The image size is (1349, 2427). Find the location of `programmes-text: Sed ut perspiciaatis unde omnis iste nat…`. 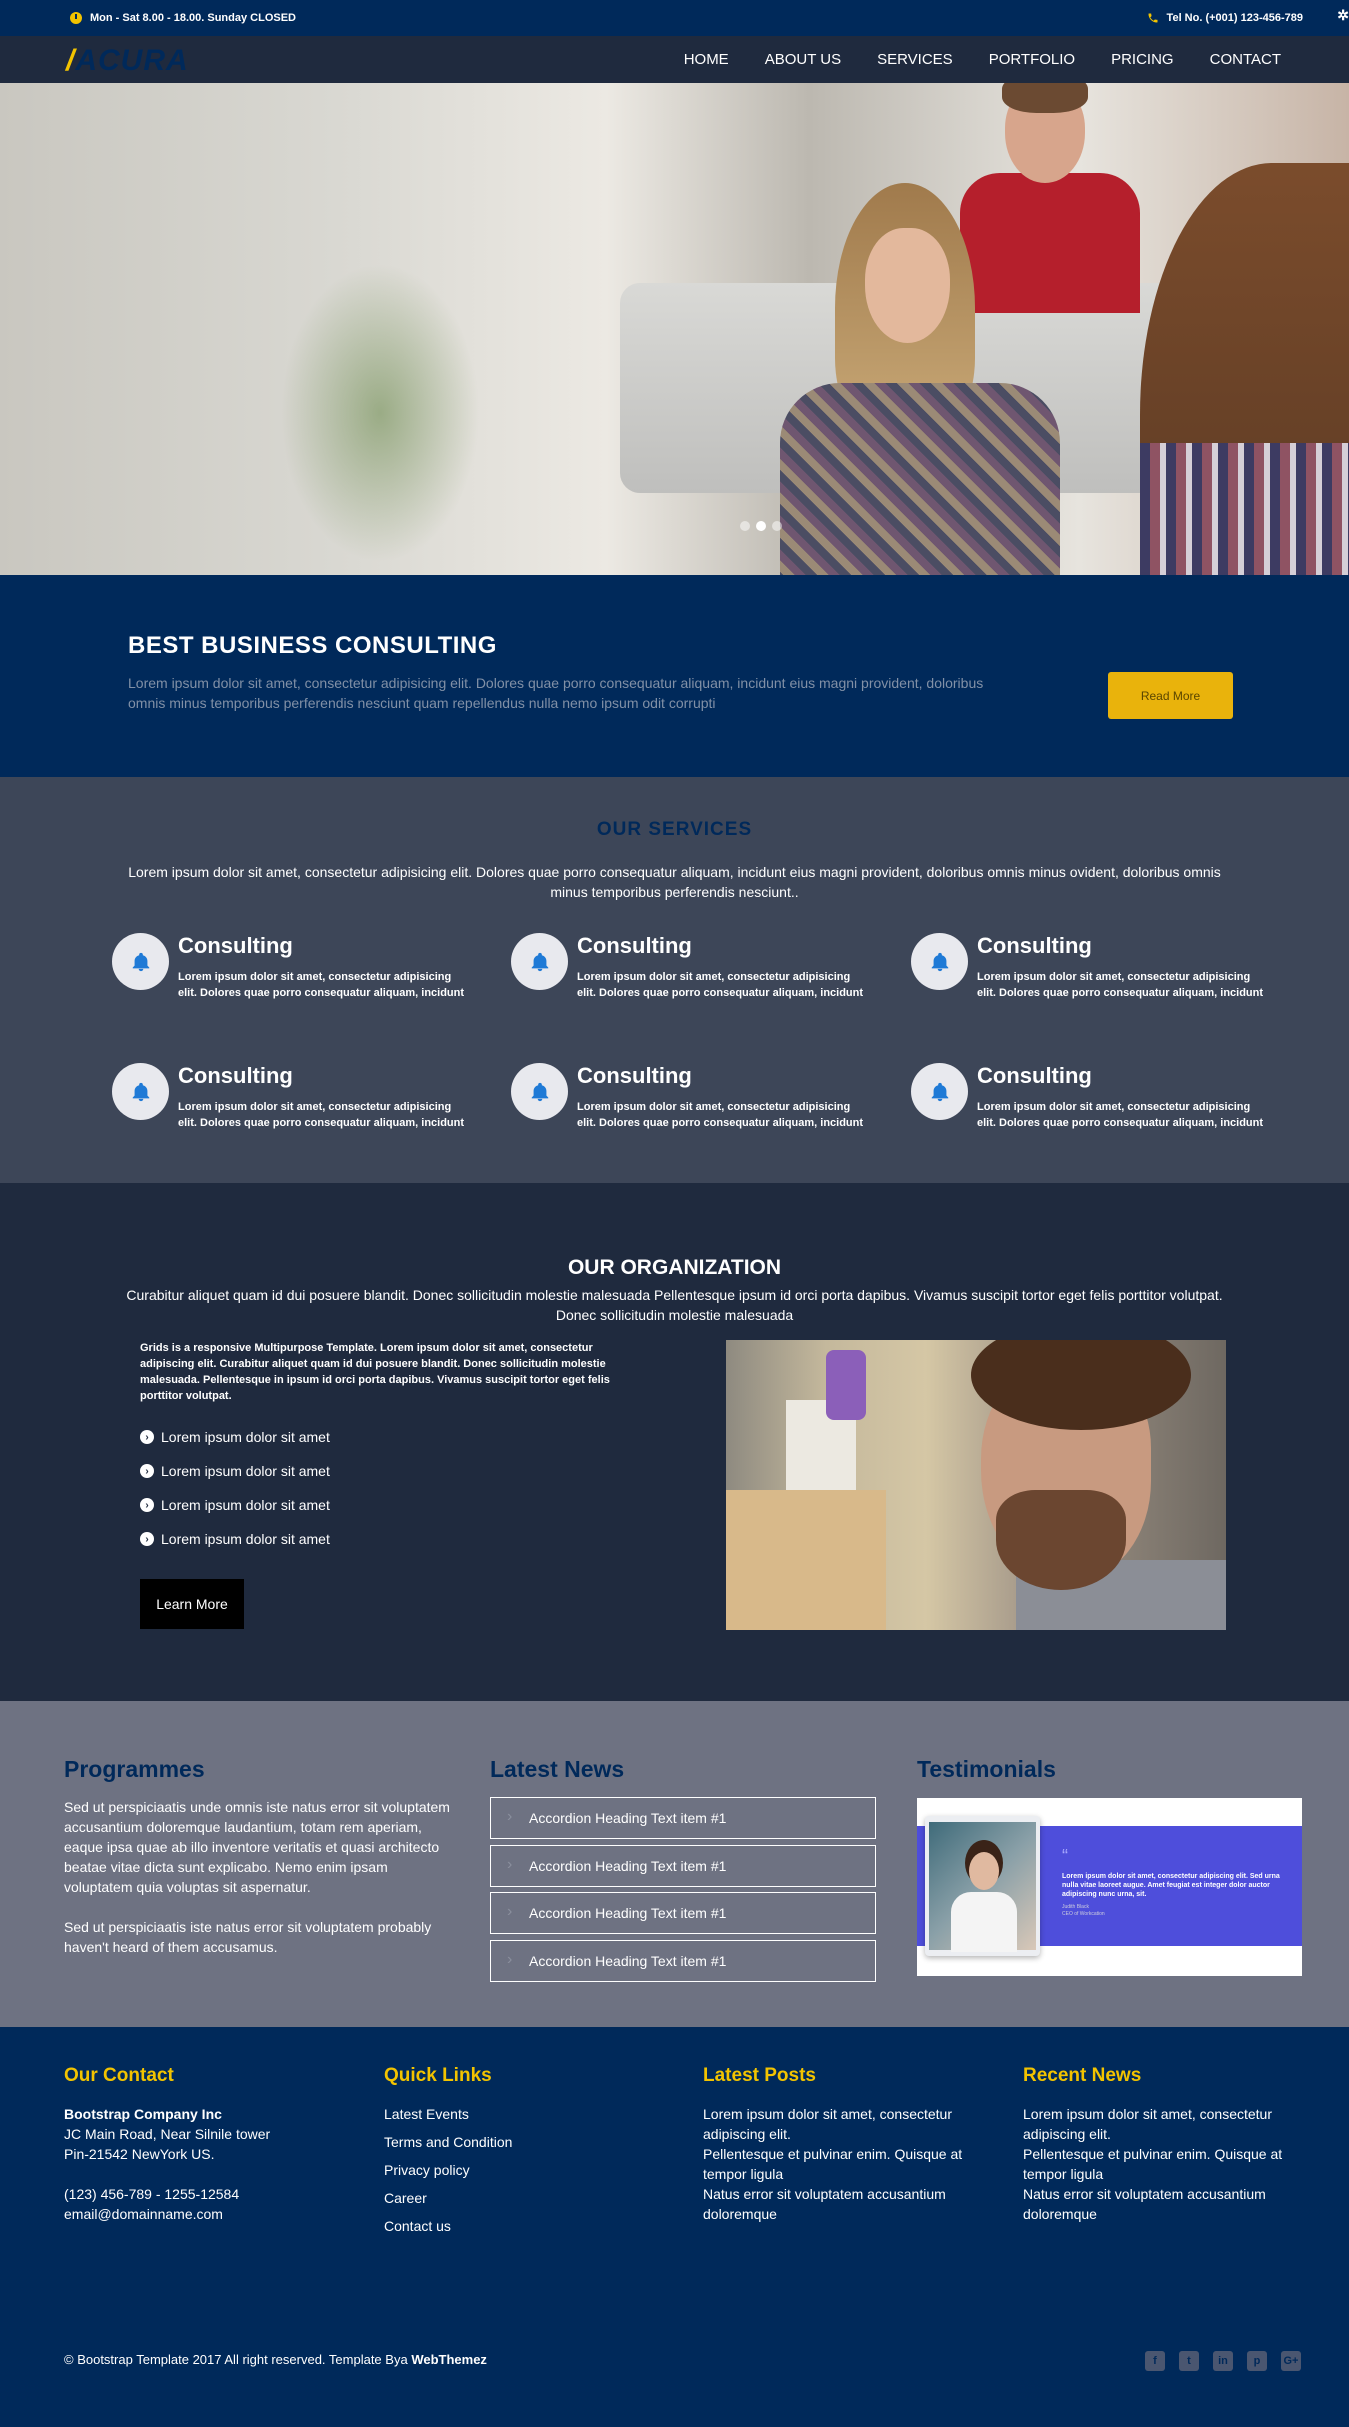

programmes-text: Sed ut perspiciaatis unde omnis iste nat… is located at coordinates (259, 1877).